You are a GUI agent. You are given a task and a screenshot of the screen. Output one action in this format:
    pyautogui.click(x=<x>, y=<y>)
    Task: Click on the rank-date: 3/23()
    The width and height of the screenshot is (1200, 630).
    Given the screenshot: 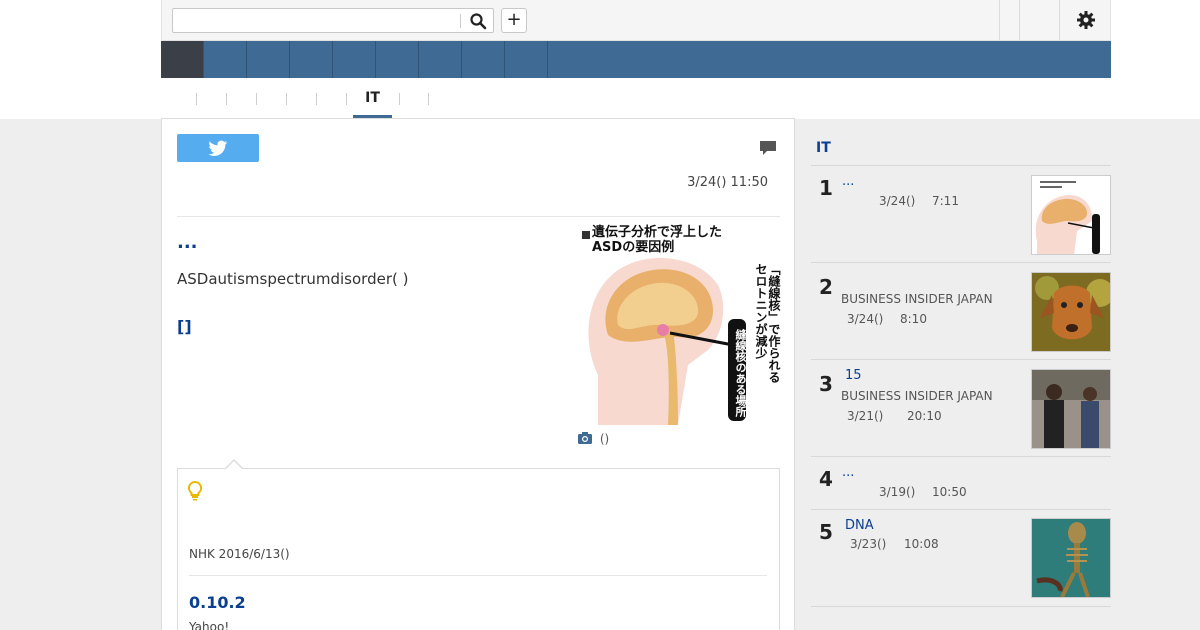 What is the action you would take?
    pyautogui.click(x=868, y=544)
    